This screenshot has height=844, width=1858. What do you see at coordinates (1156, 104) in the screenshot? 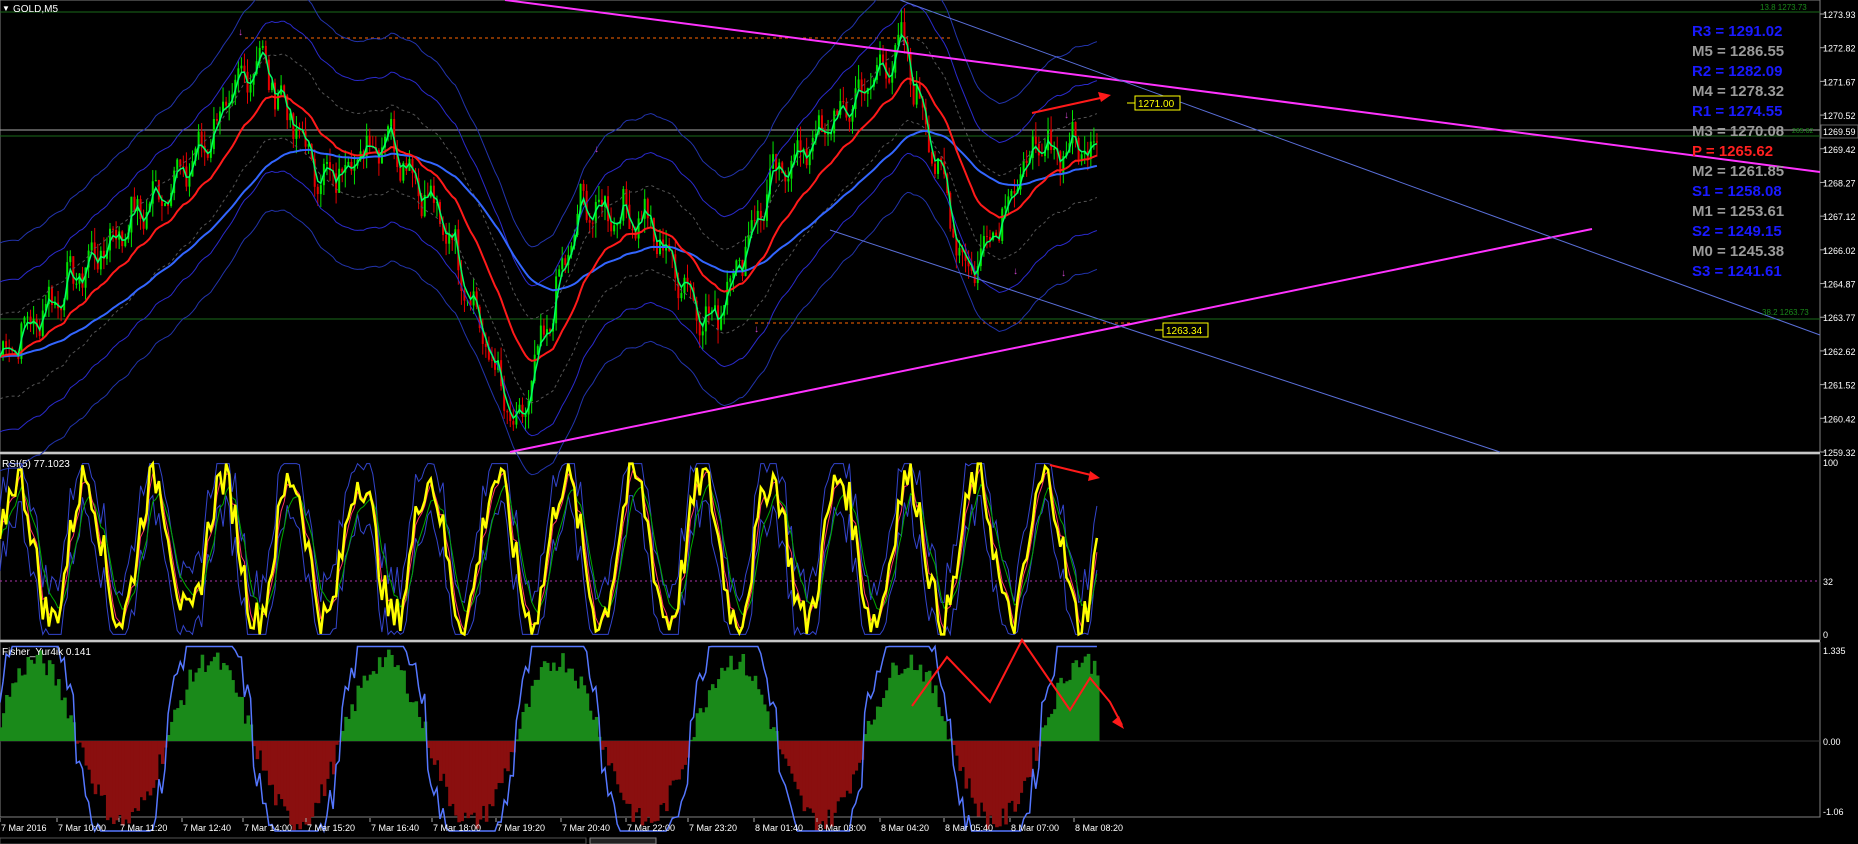
I see `resistance-label: 1271.00` at bounding box center [1156, 104].